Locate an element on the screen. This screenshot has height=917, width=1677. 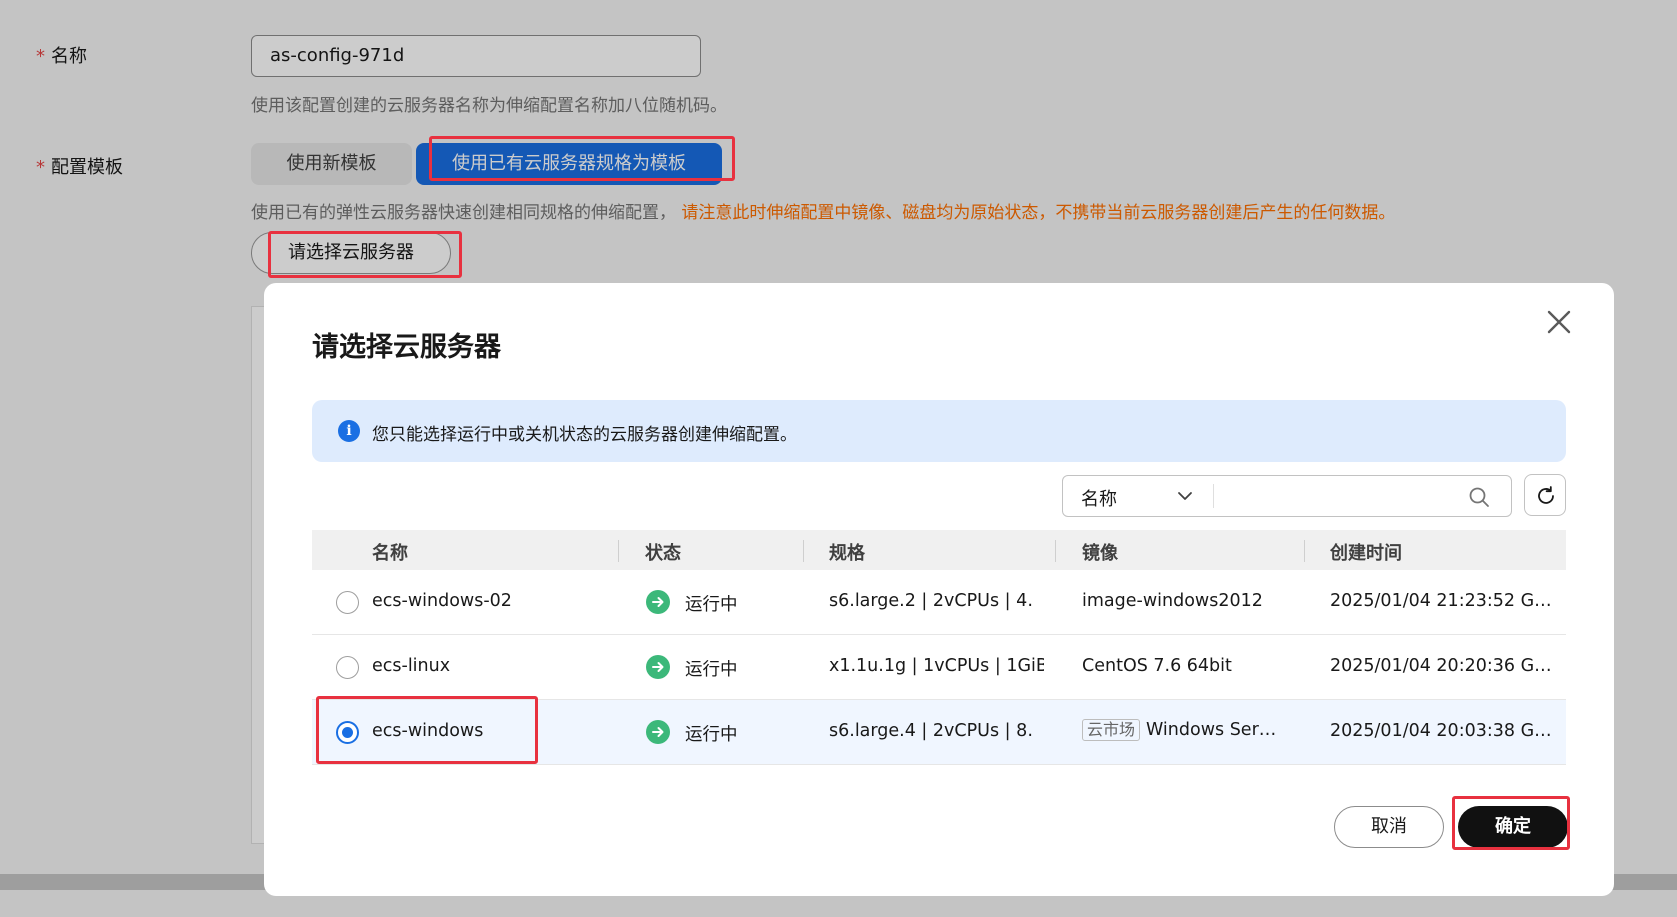
column-header-spec: 规格 is located at coordinates (847, 553).